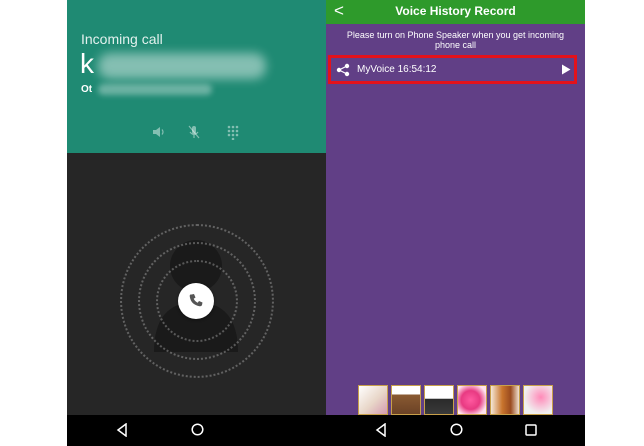 This screenshot has height=446, width=644. Describe the element at coordinates (406, 400) in the screenshot. I see `ad-thumb-boot` at that location.